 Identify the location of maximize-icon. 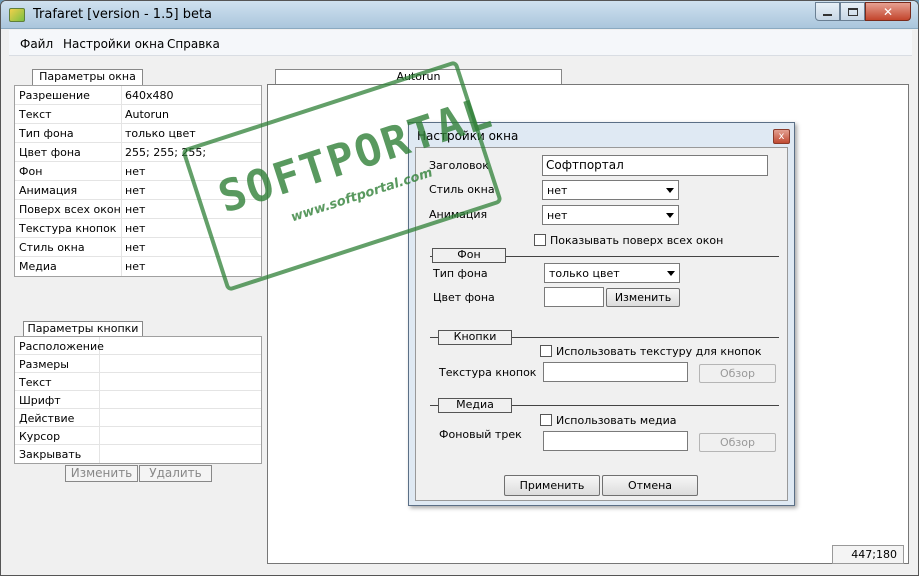
(852, 11).